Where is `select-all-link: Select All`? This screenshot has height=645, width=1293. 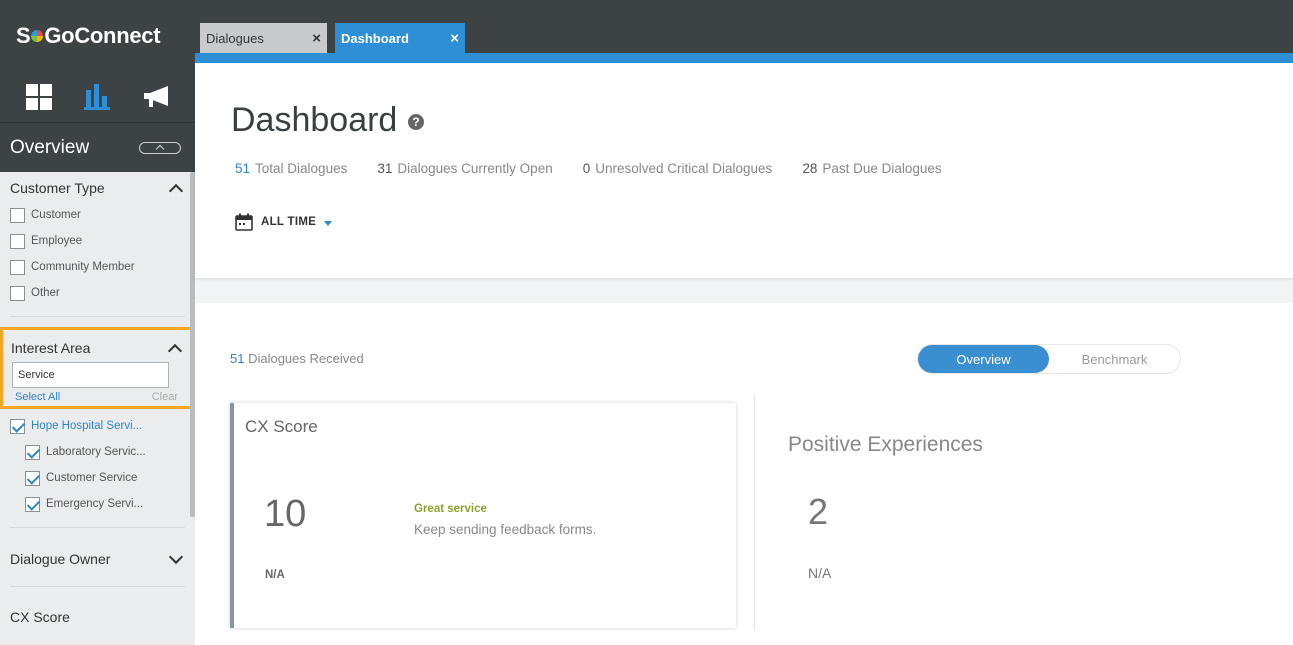 select-all-link: Select All is located at coordinates (37, 397).